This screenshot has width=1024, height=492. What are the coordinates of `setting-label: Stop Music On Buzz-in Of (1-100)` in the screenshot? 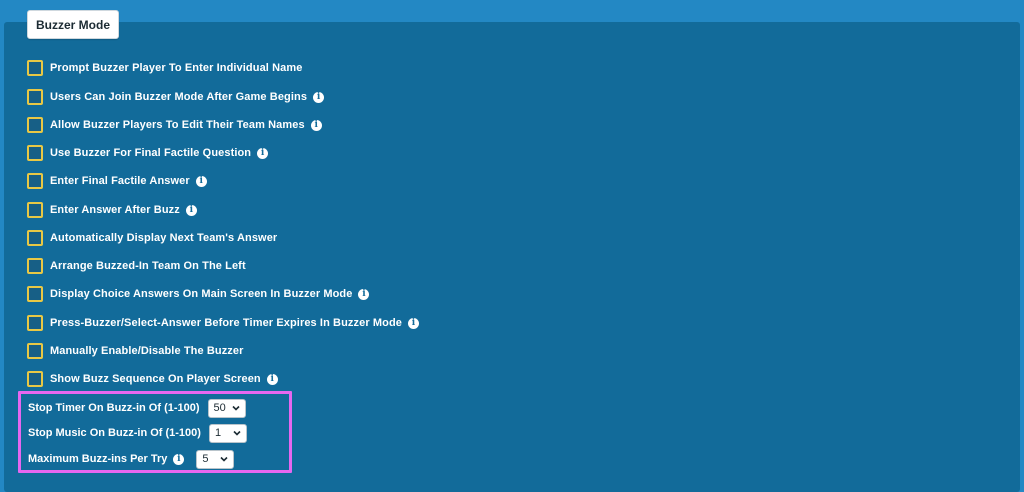 It's located at (114, 433).